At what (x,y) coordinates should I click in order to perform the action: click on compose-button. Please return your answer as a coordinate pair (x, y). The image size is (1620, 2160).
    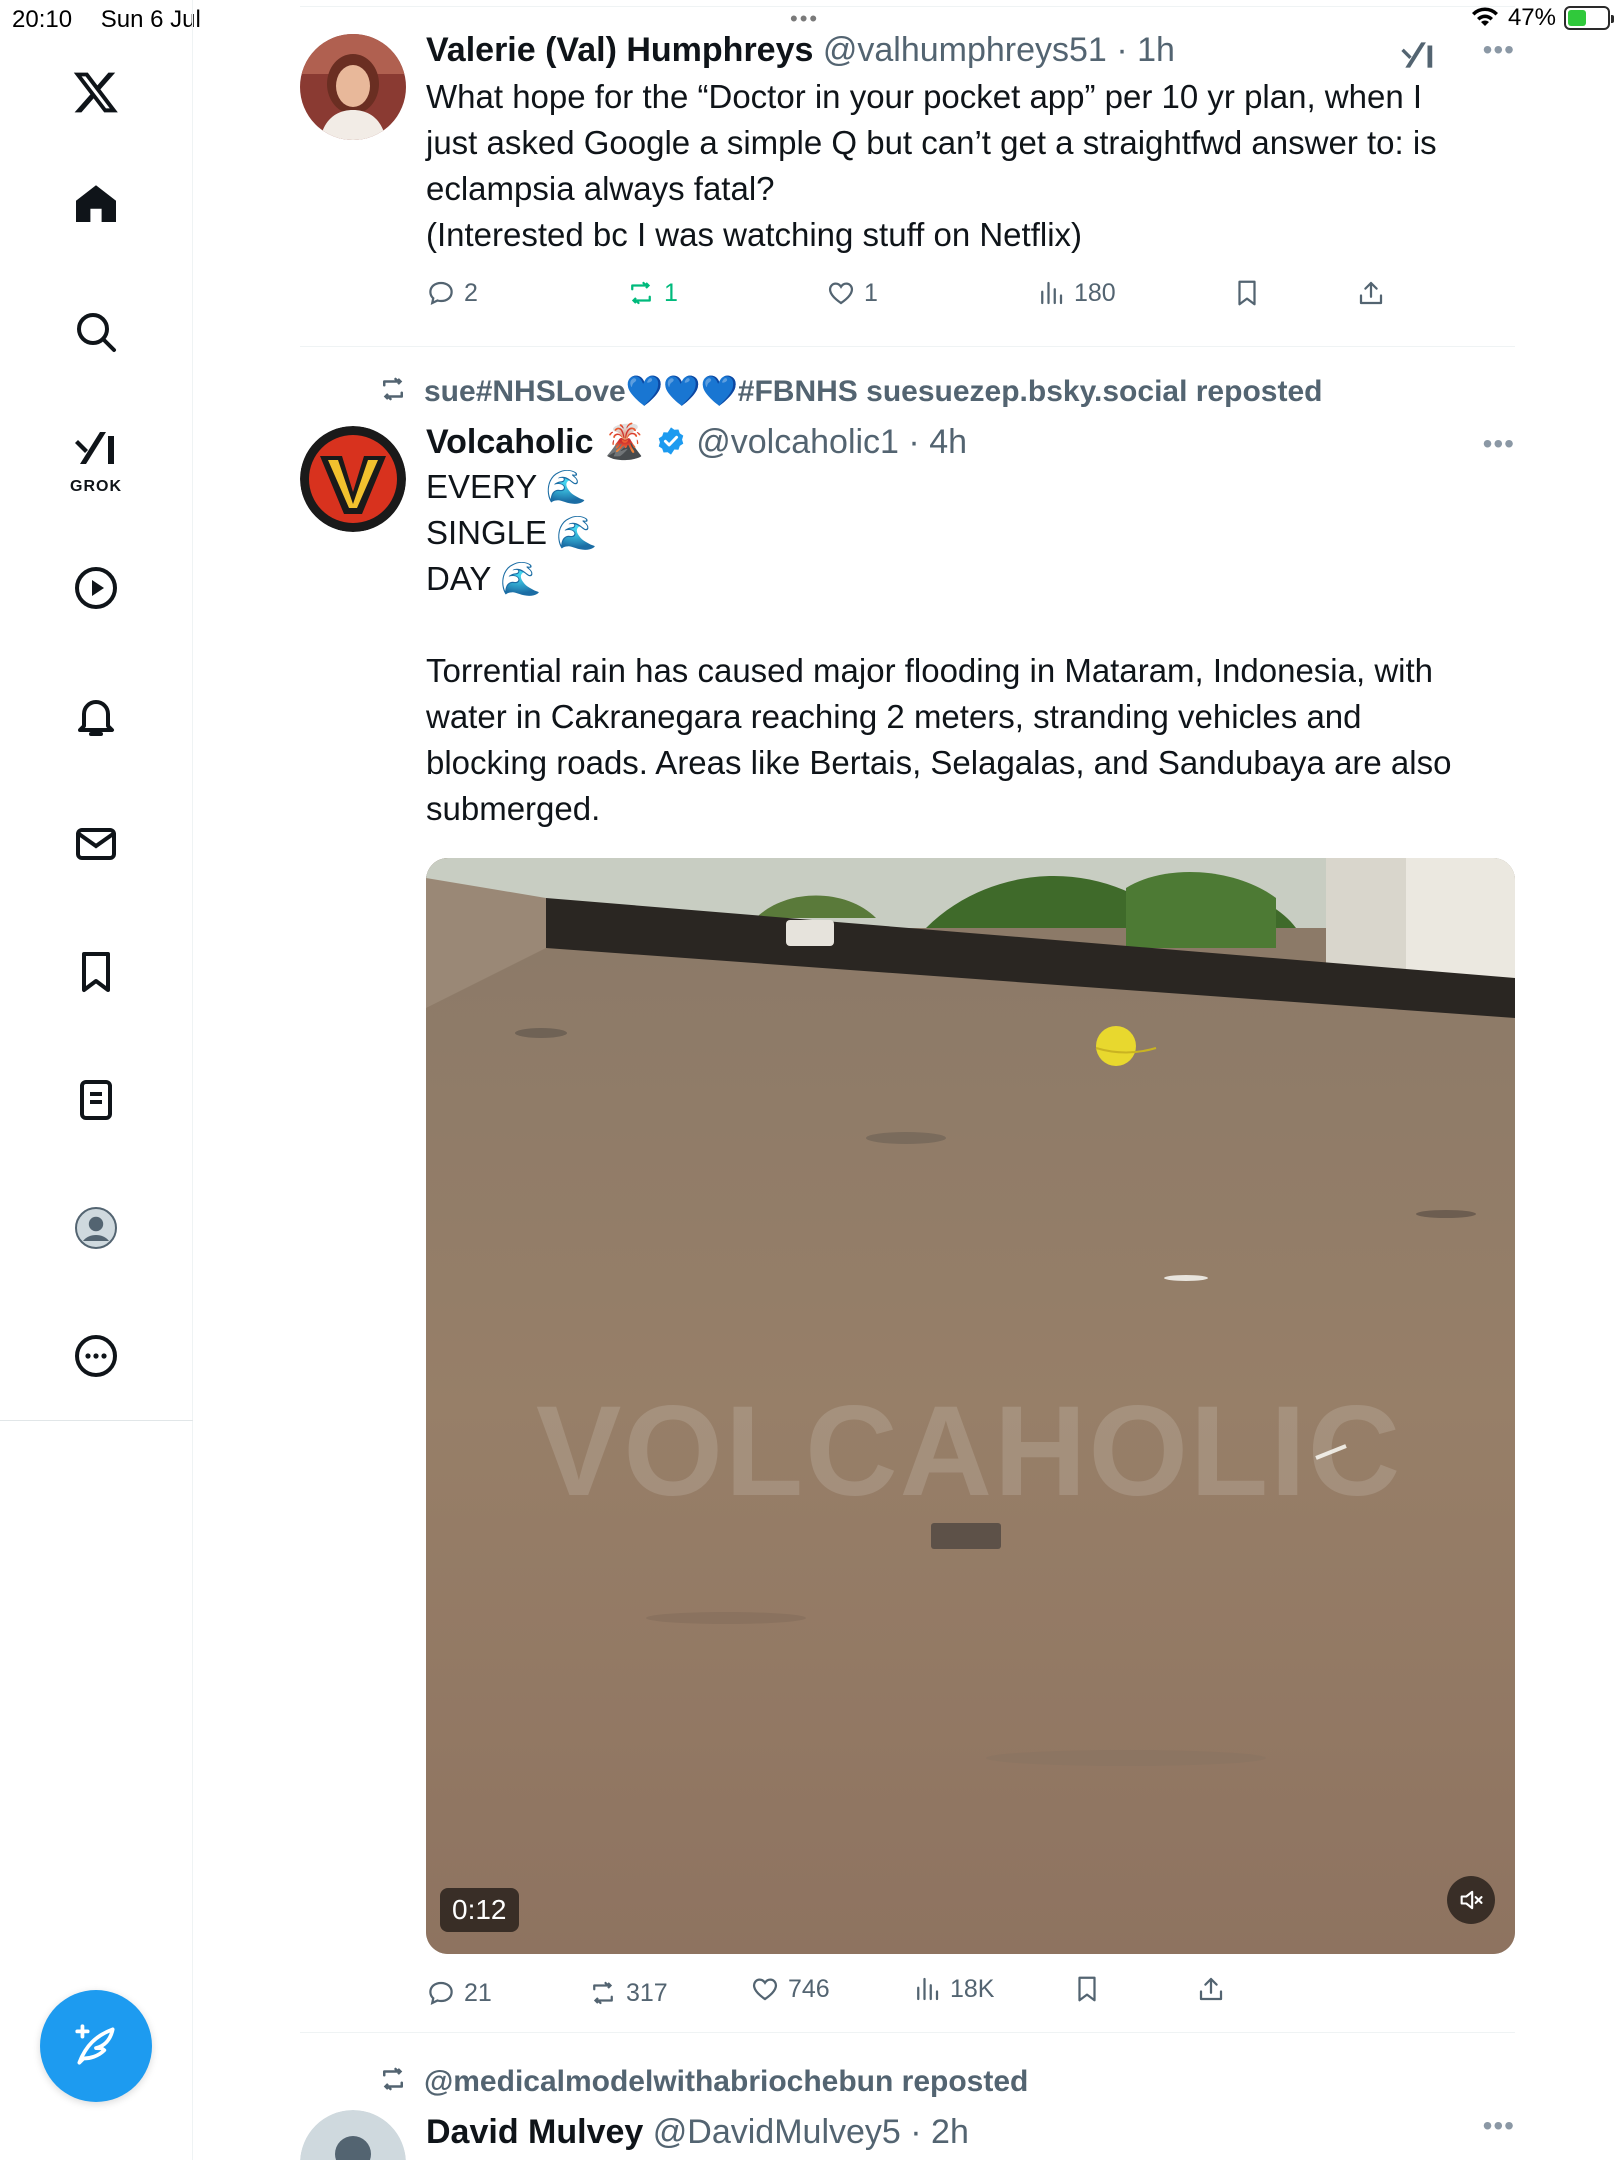
    Looking at the image, I should click on (96, 2046).